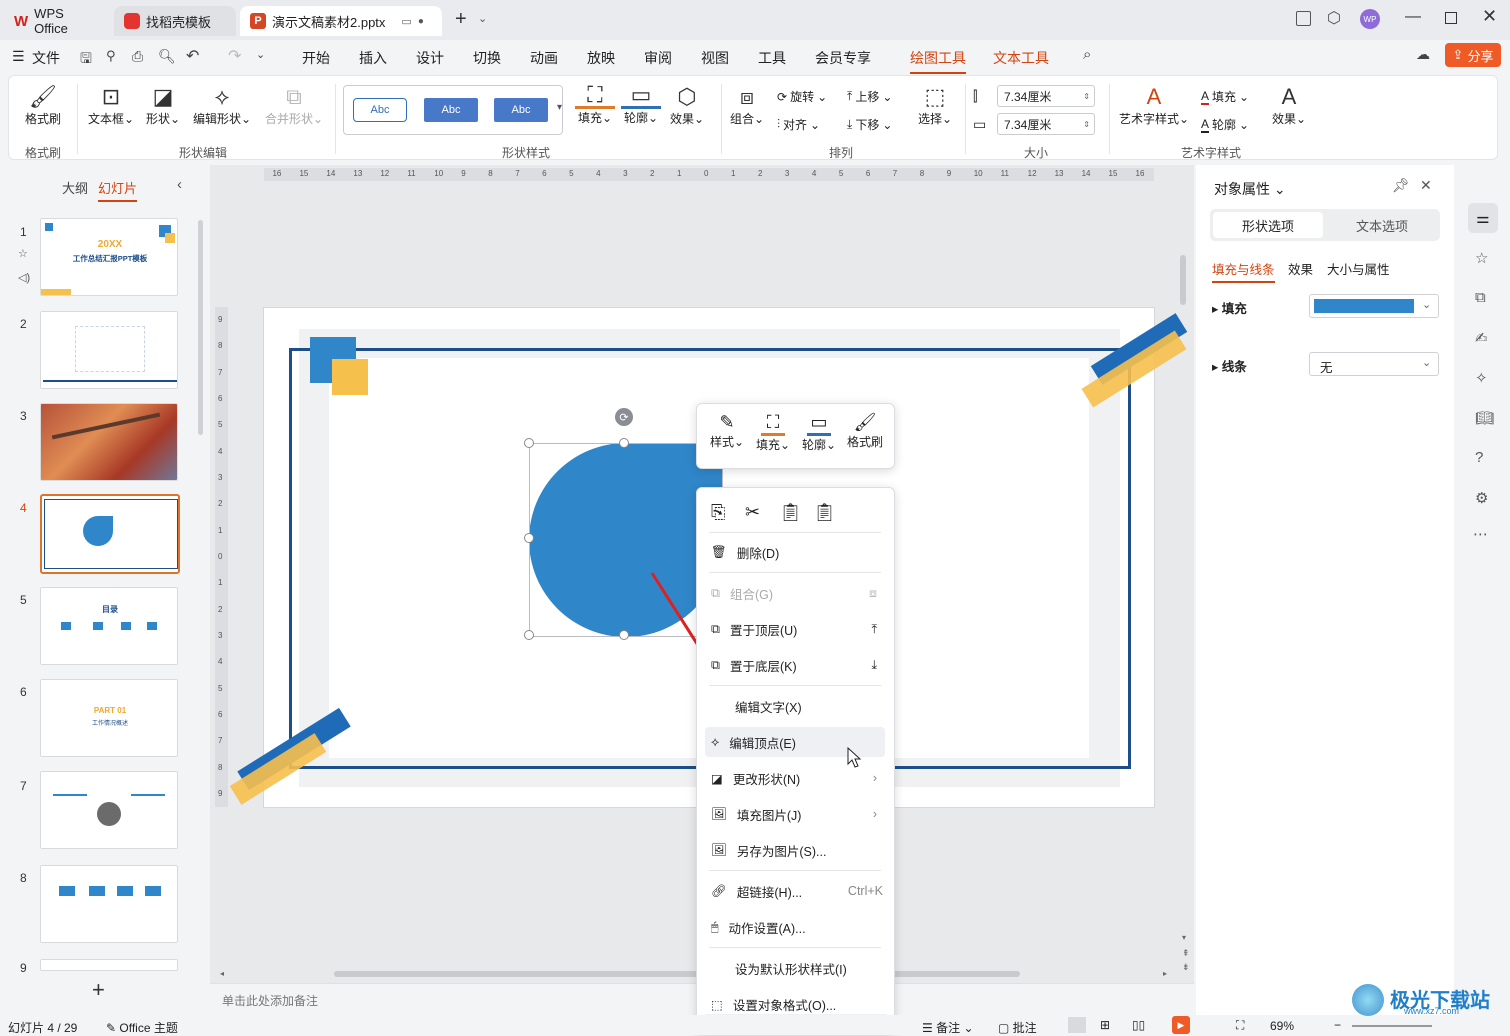 Image resolution: width=1510 pixels, height=1036 pixels. I want to click on menu-group: ⧉ 组合(G) ⧈, so click(795, 593).